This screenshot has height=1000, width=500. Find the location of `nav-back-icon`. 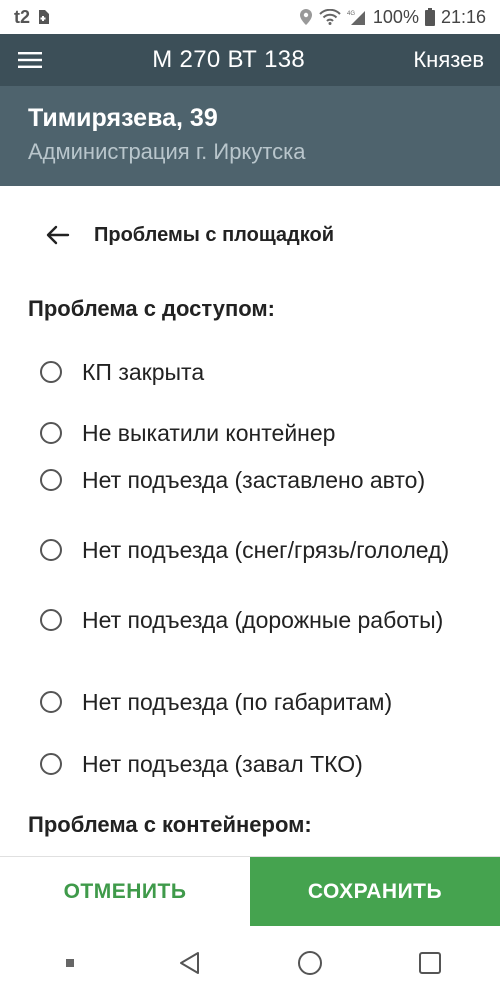

nav-back-icon is located at coordinates (190, 963).